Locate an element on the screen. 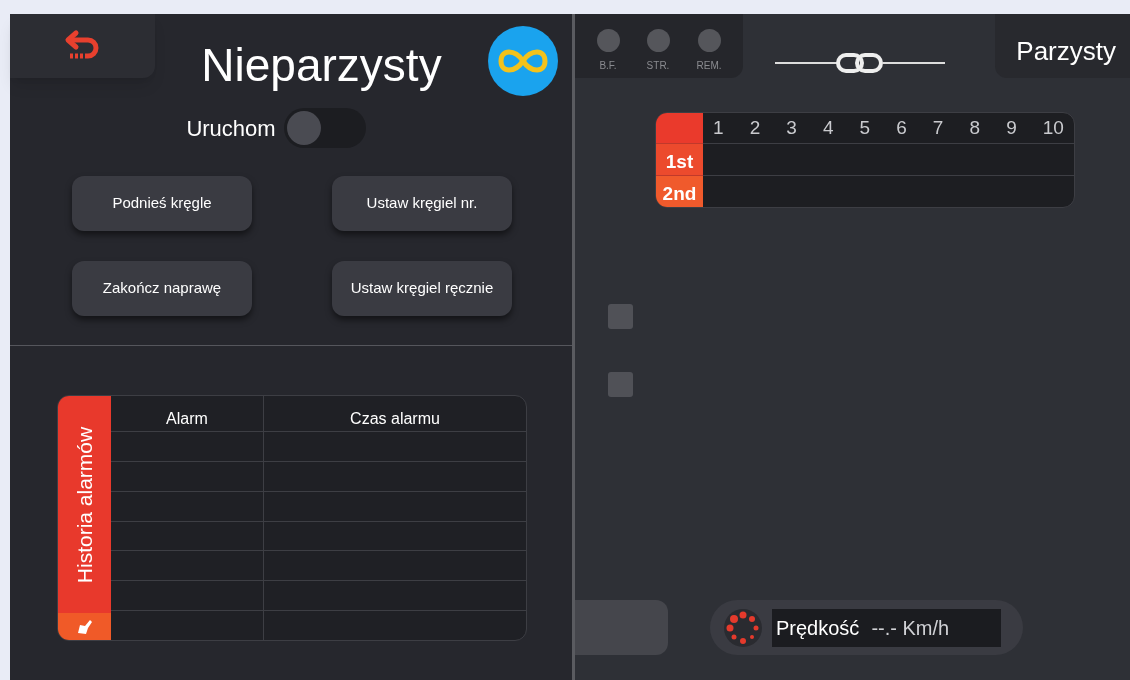 The height and width of the screenshot is (680, 1130). action-button: Ustaw kręgiel nr. is located at coordinates (422, 203).